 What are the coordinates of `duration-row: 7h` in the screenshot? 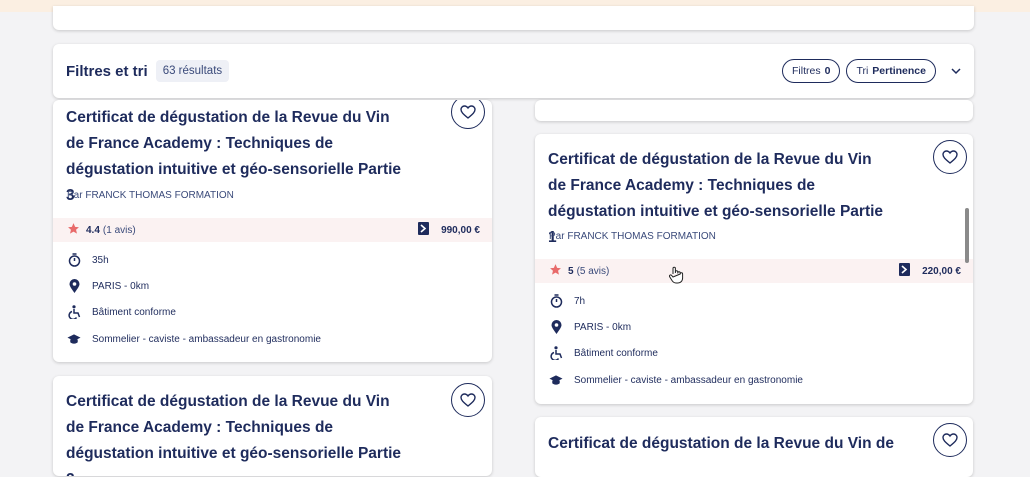 It's located at (567, 301).